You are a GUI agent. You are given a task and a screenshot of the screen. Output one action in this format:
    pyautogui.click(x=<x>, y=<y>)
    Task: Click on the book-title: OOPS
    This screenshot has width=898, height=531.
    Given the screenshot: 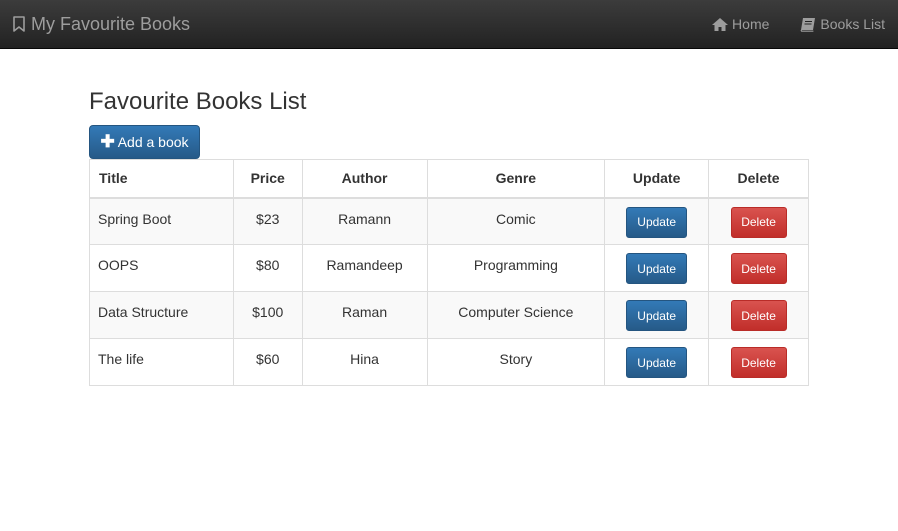 What is the action you would take?
    pyautogui.click(x=161, y=268)
    